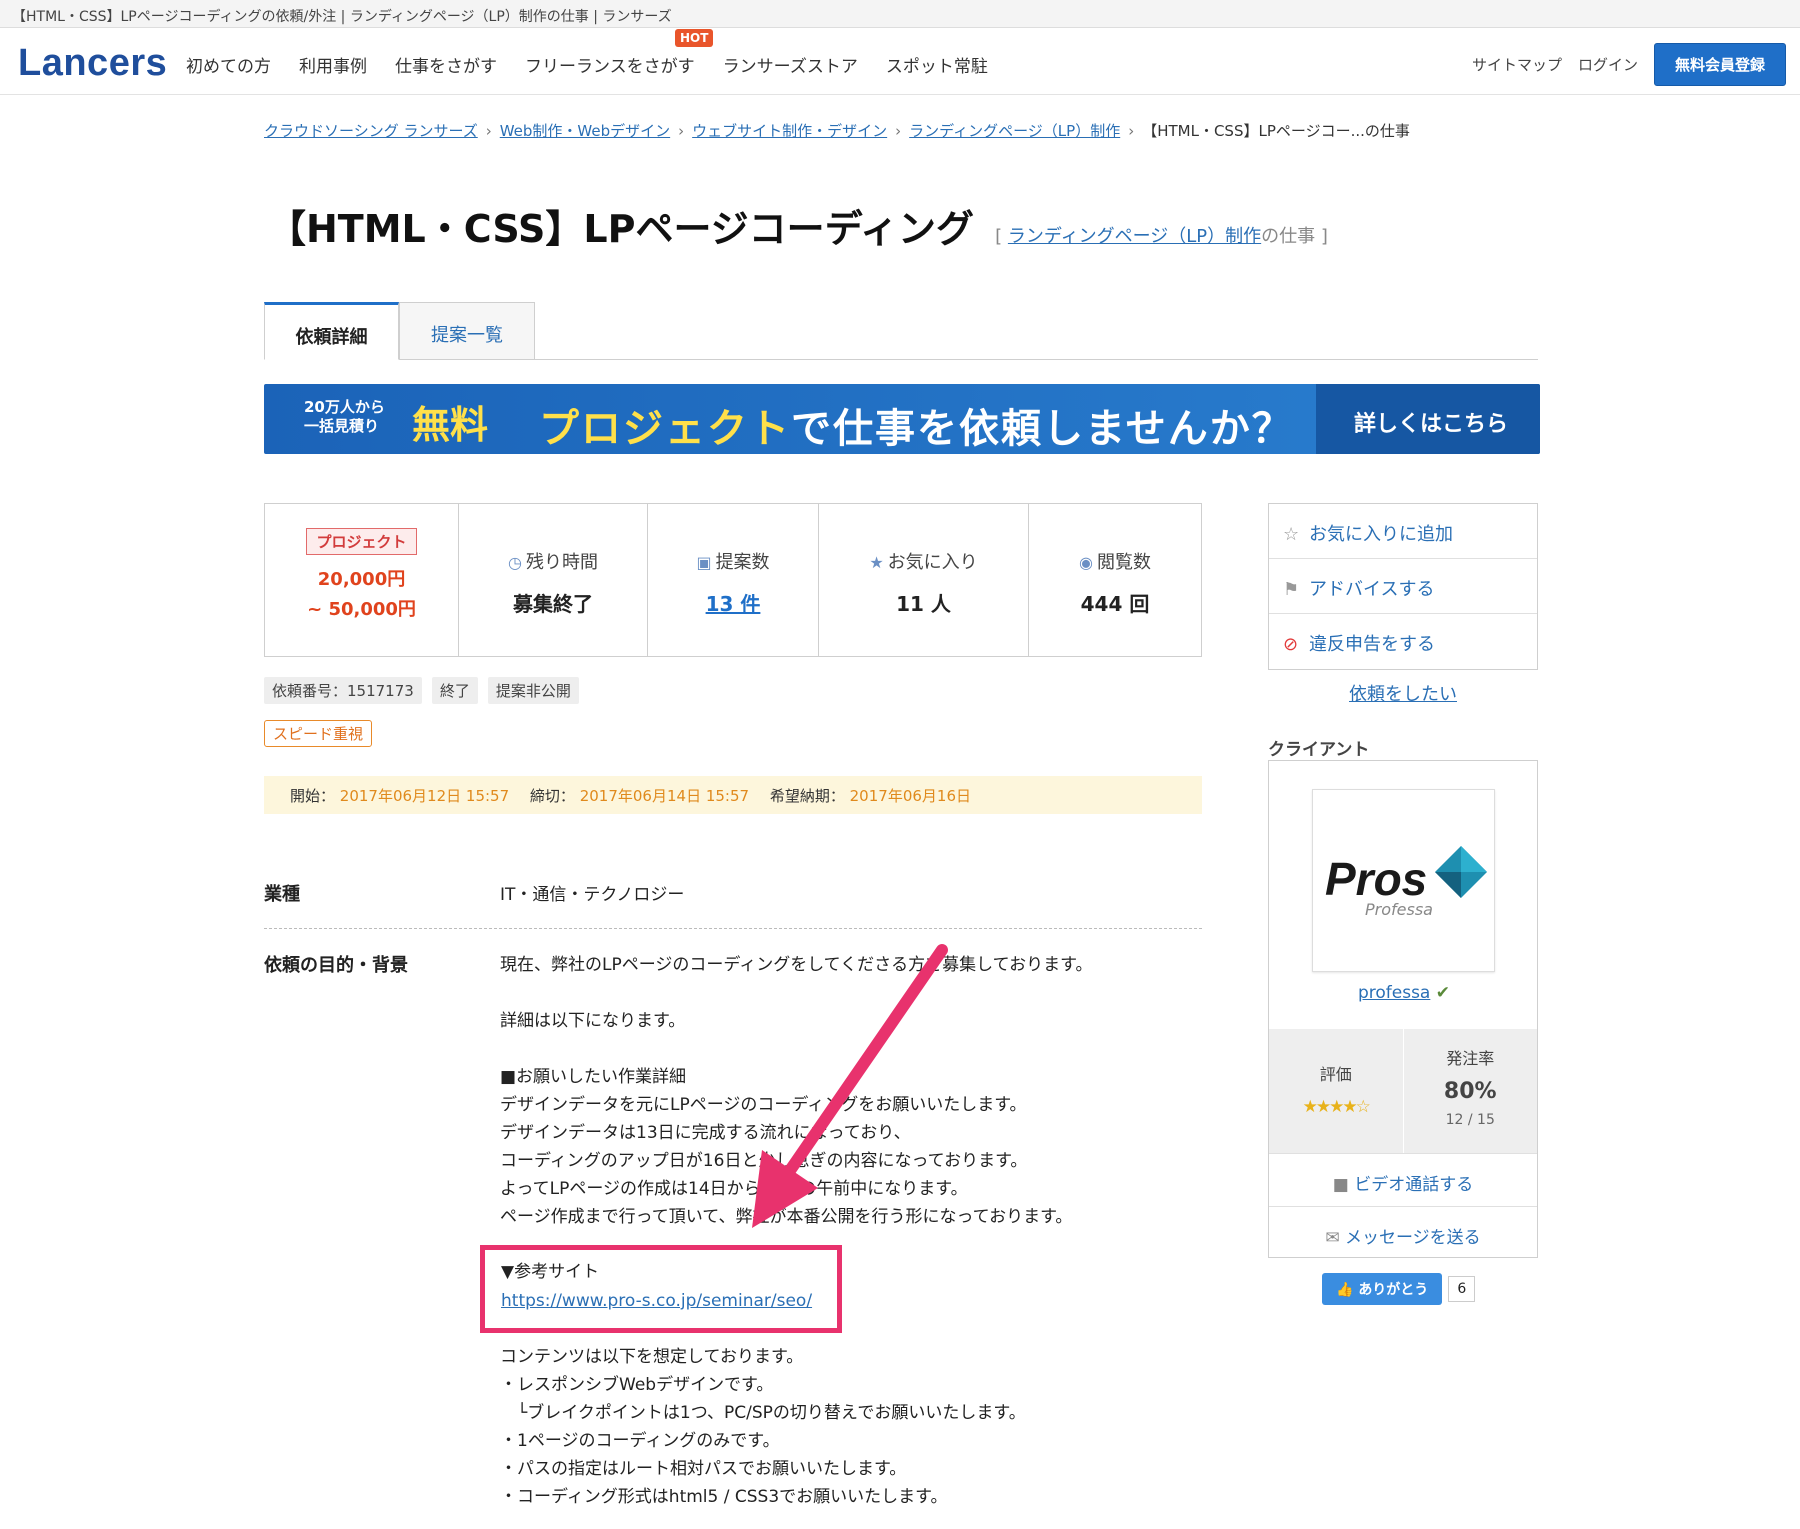  I want to click on add-favorite-button: ☆ お気に入りに追加, so click(1403, 531).